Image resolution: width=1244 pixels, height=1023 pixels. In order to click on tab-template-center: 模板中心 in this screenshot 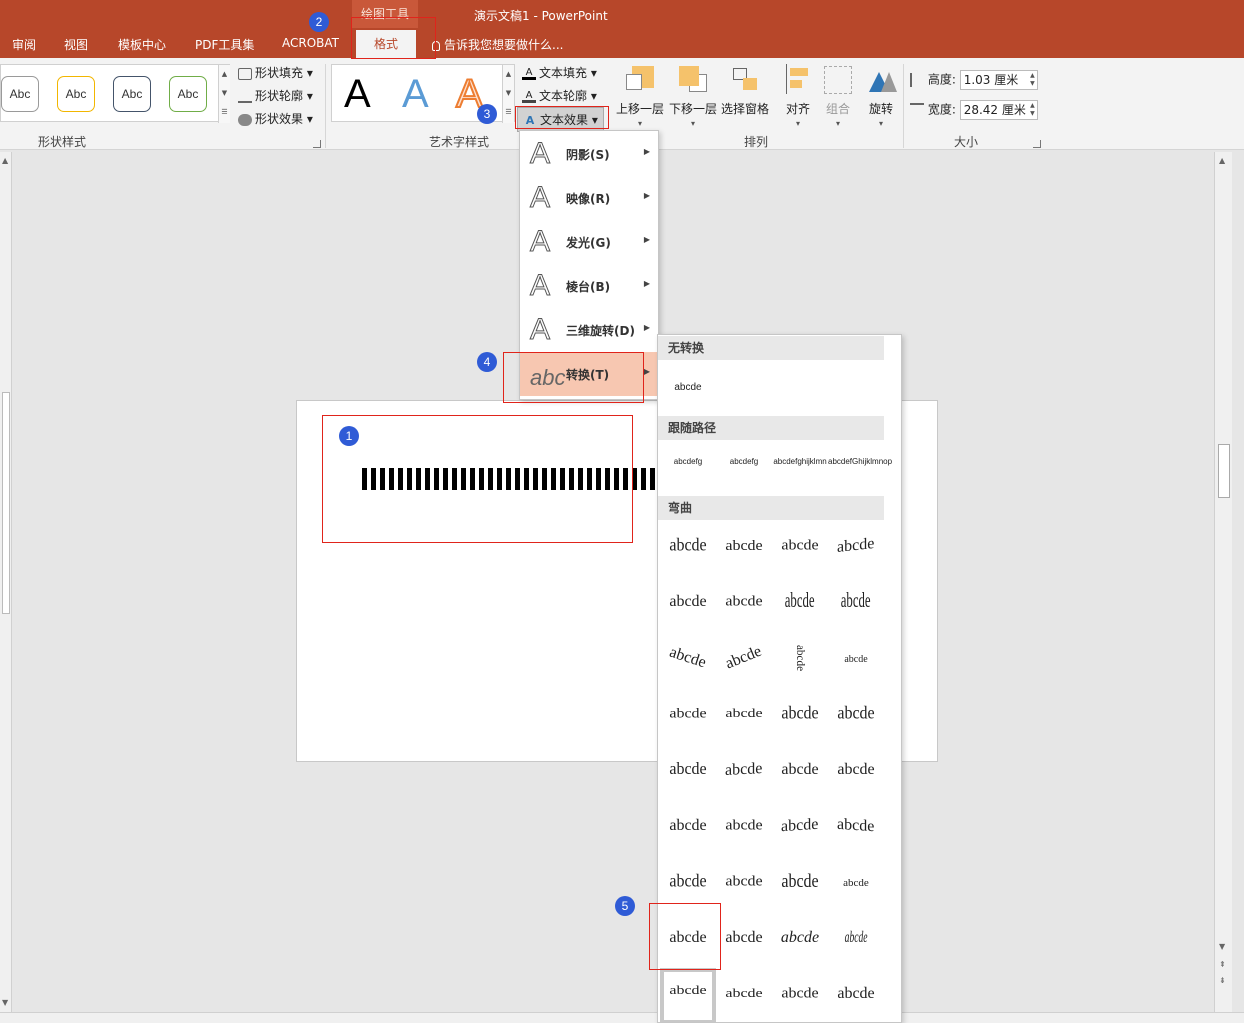, I will do `click(142, 44)`.